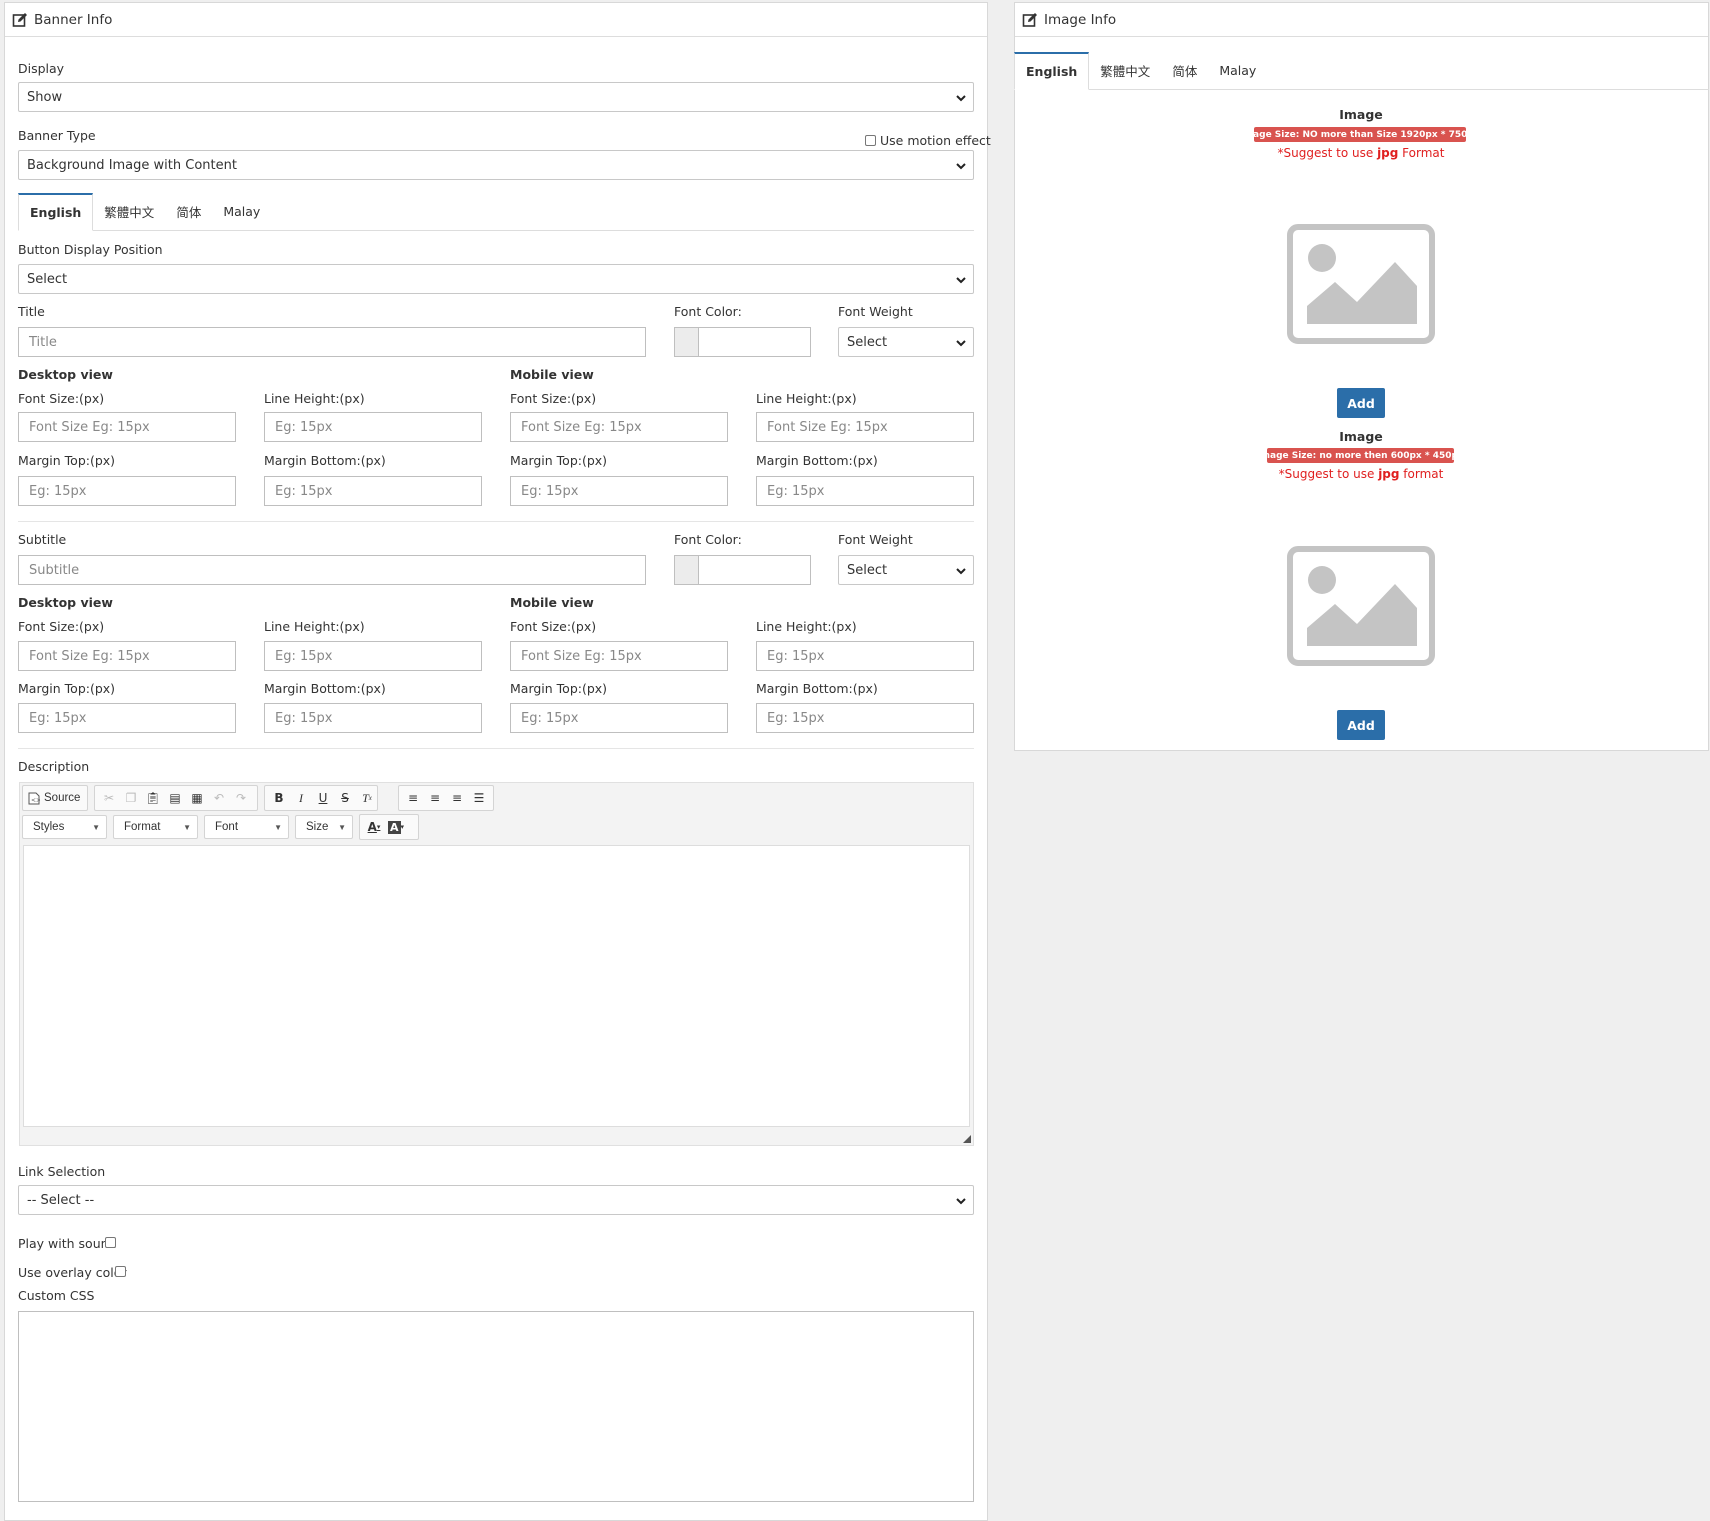 The image size is (1710, 1521). I want to click on subtitle-mobile-margin-bottom-label: Margin Bottom:(px), so click(817, 688).